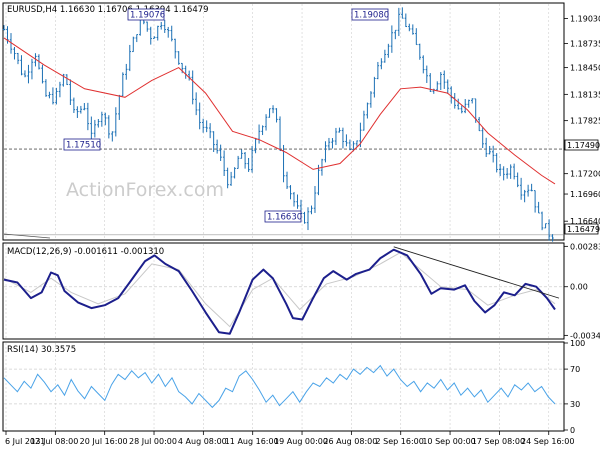 This screenshot has width=600, height=450. I want to click on annotation-1.17510: 1.17510, so click(82, 144).